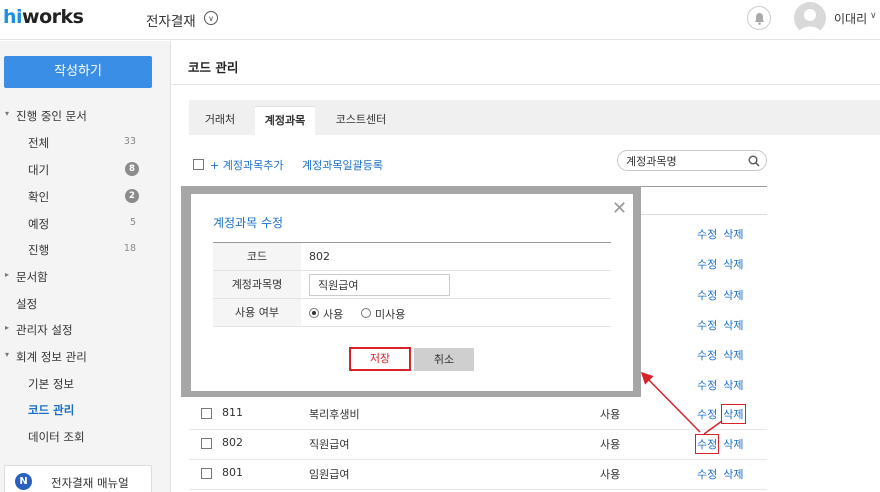 Image resolution: width=880 pixels, height=492 pixels. Describe the element at coordinates (478, 475) in the screenshot. I see `table-row: 801 임원급여 사용 수정 삭제` at that location.